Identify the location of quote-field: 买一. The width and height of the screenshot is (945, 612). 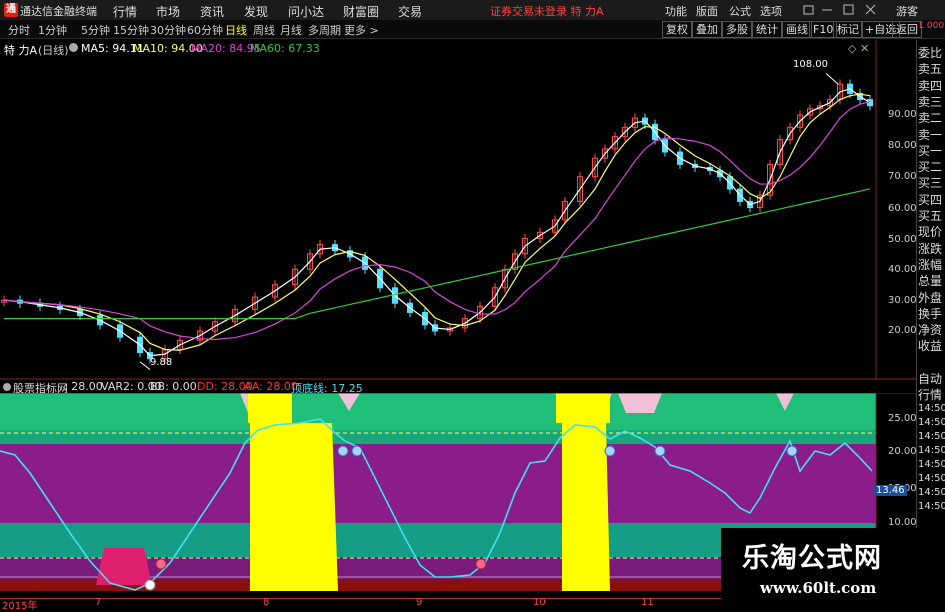
(930, 150).